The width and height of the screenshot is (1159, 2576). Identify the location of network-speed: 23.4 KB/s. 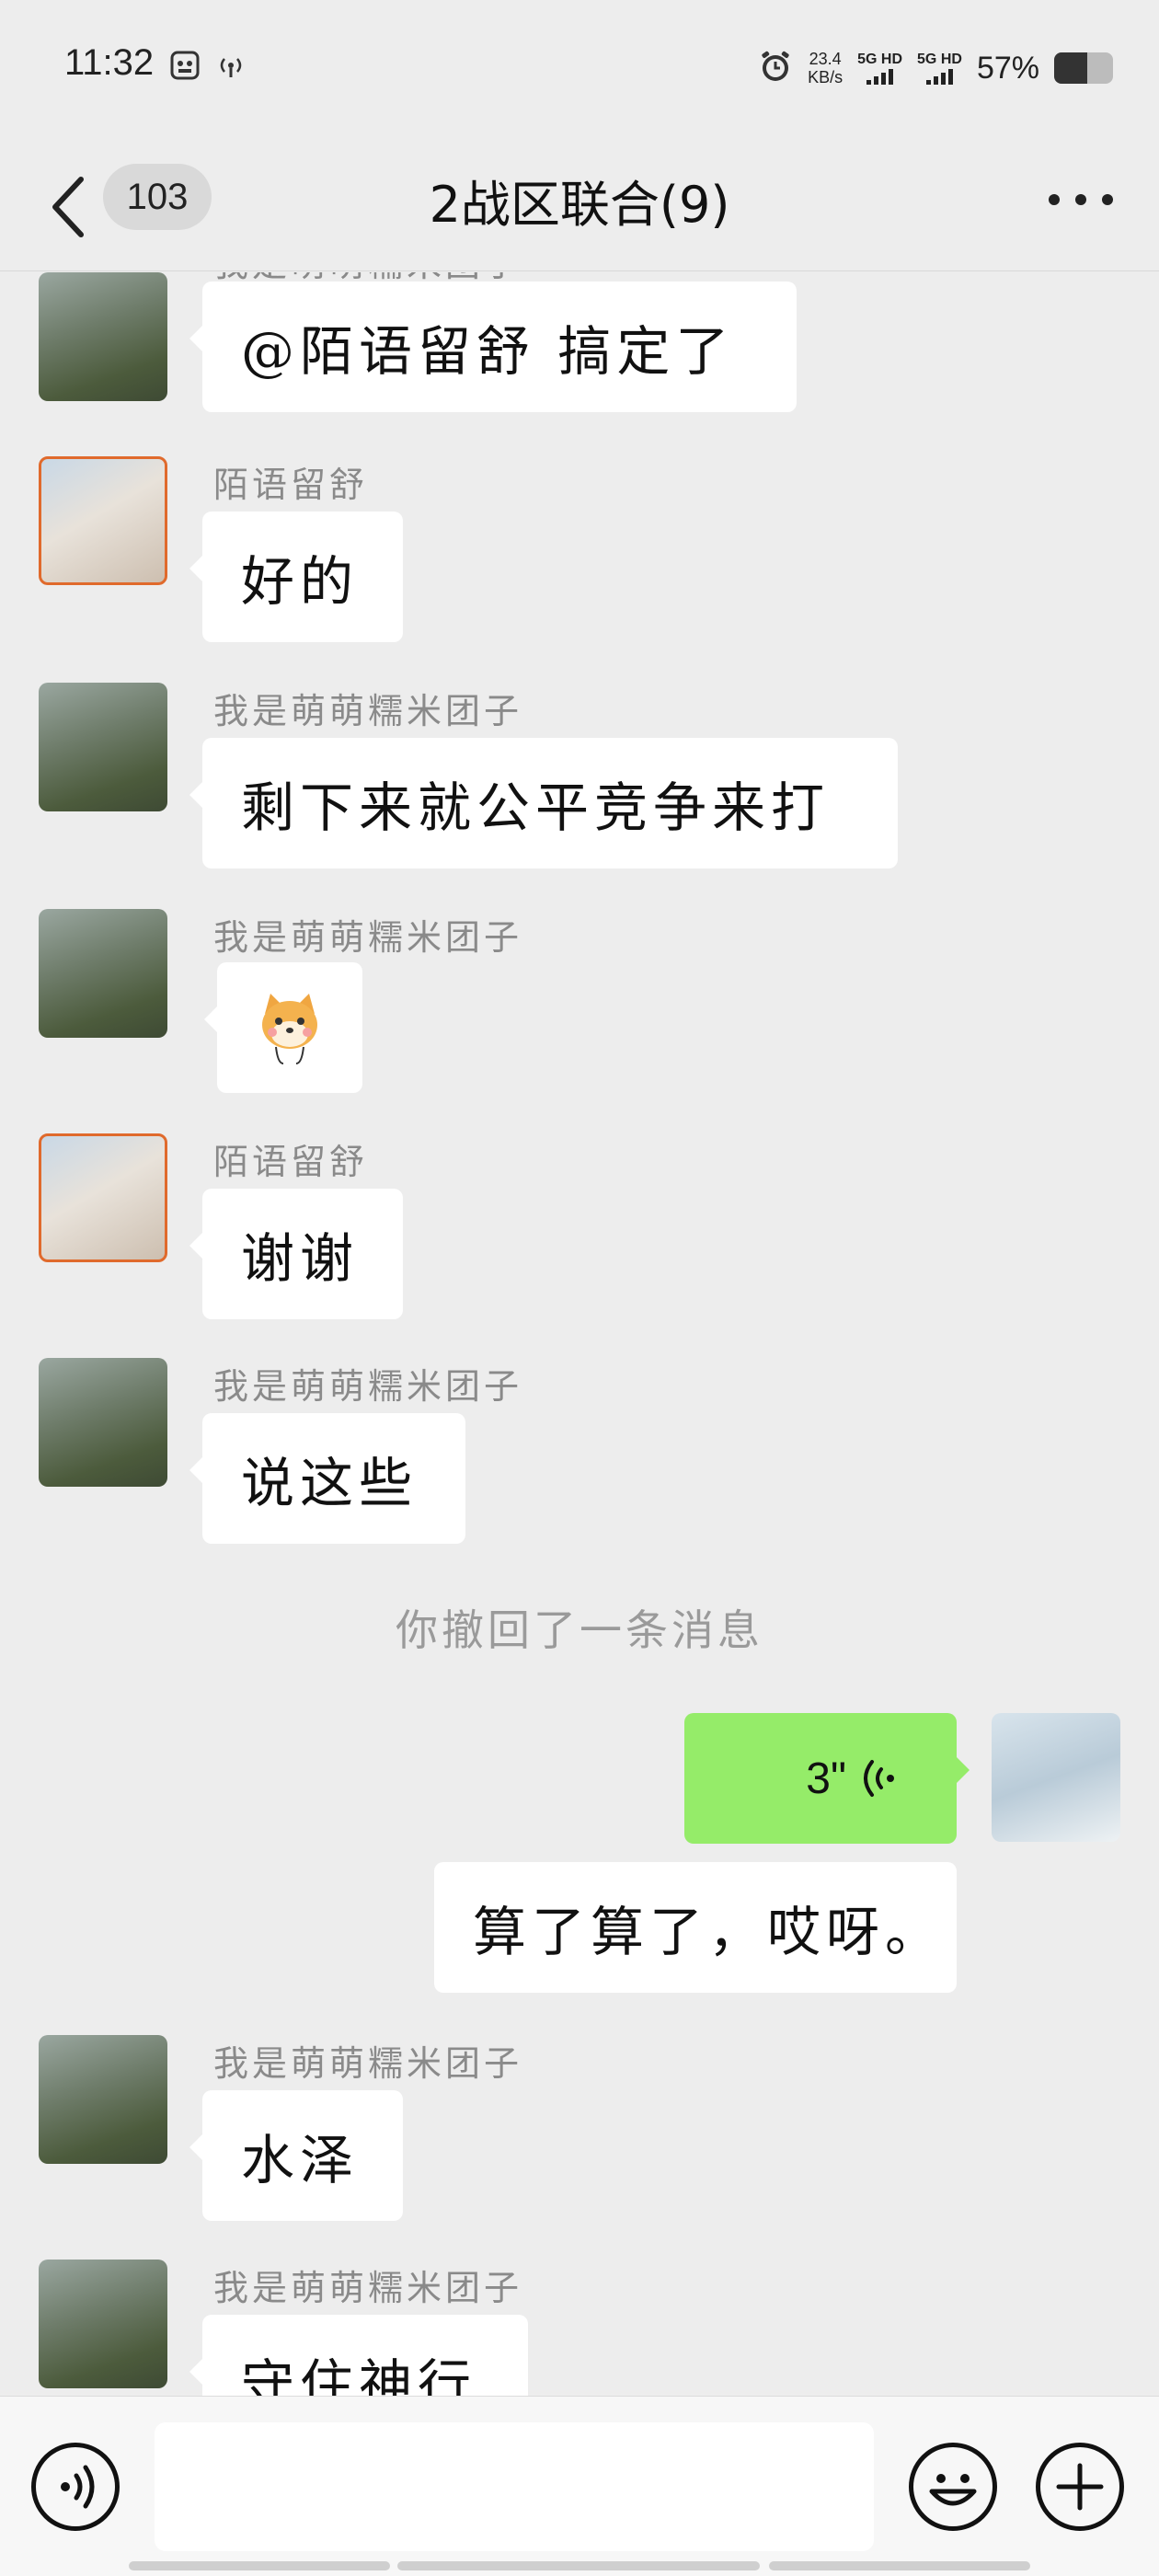
(825, 68).